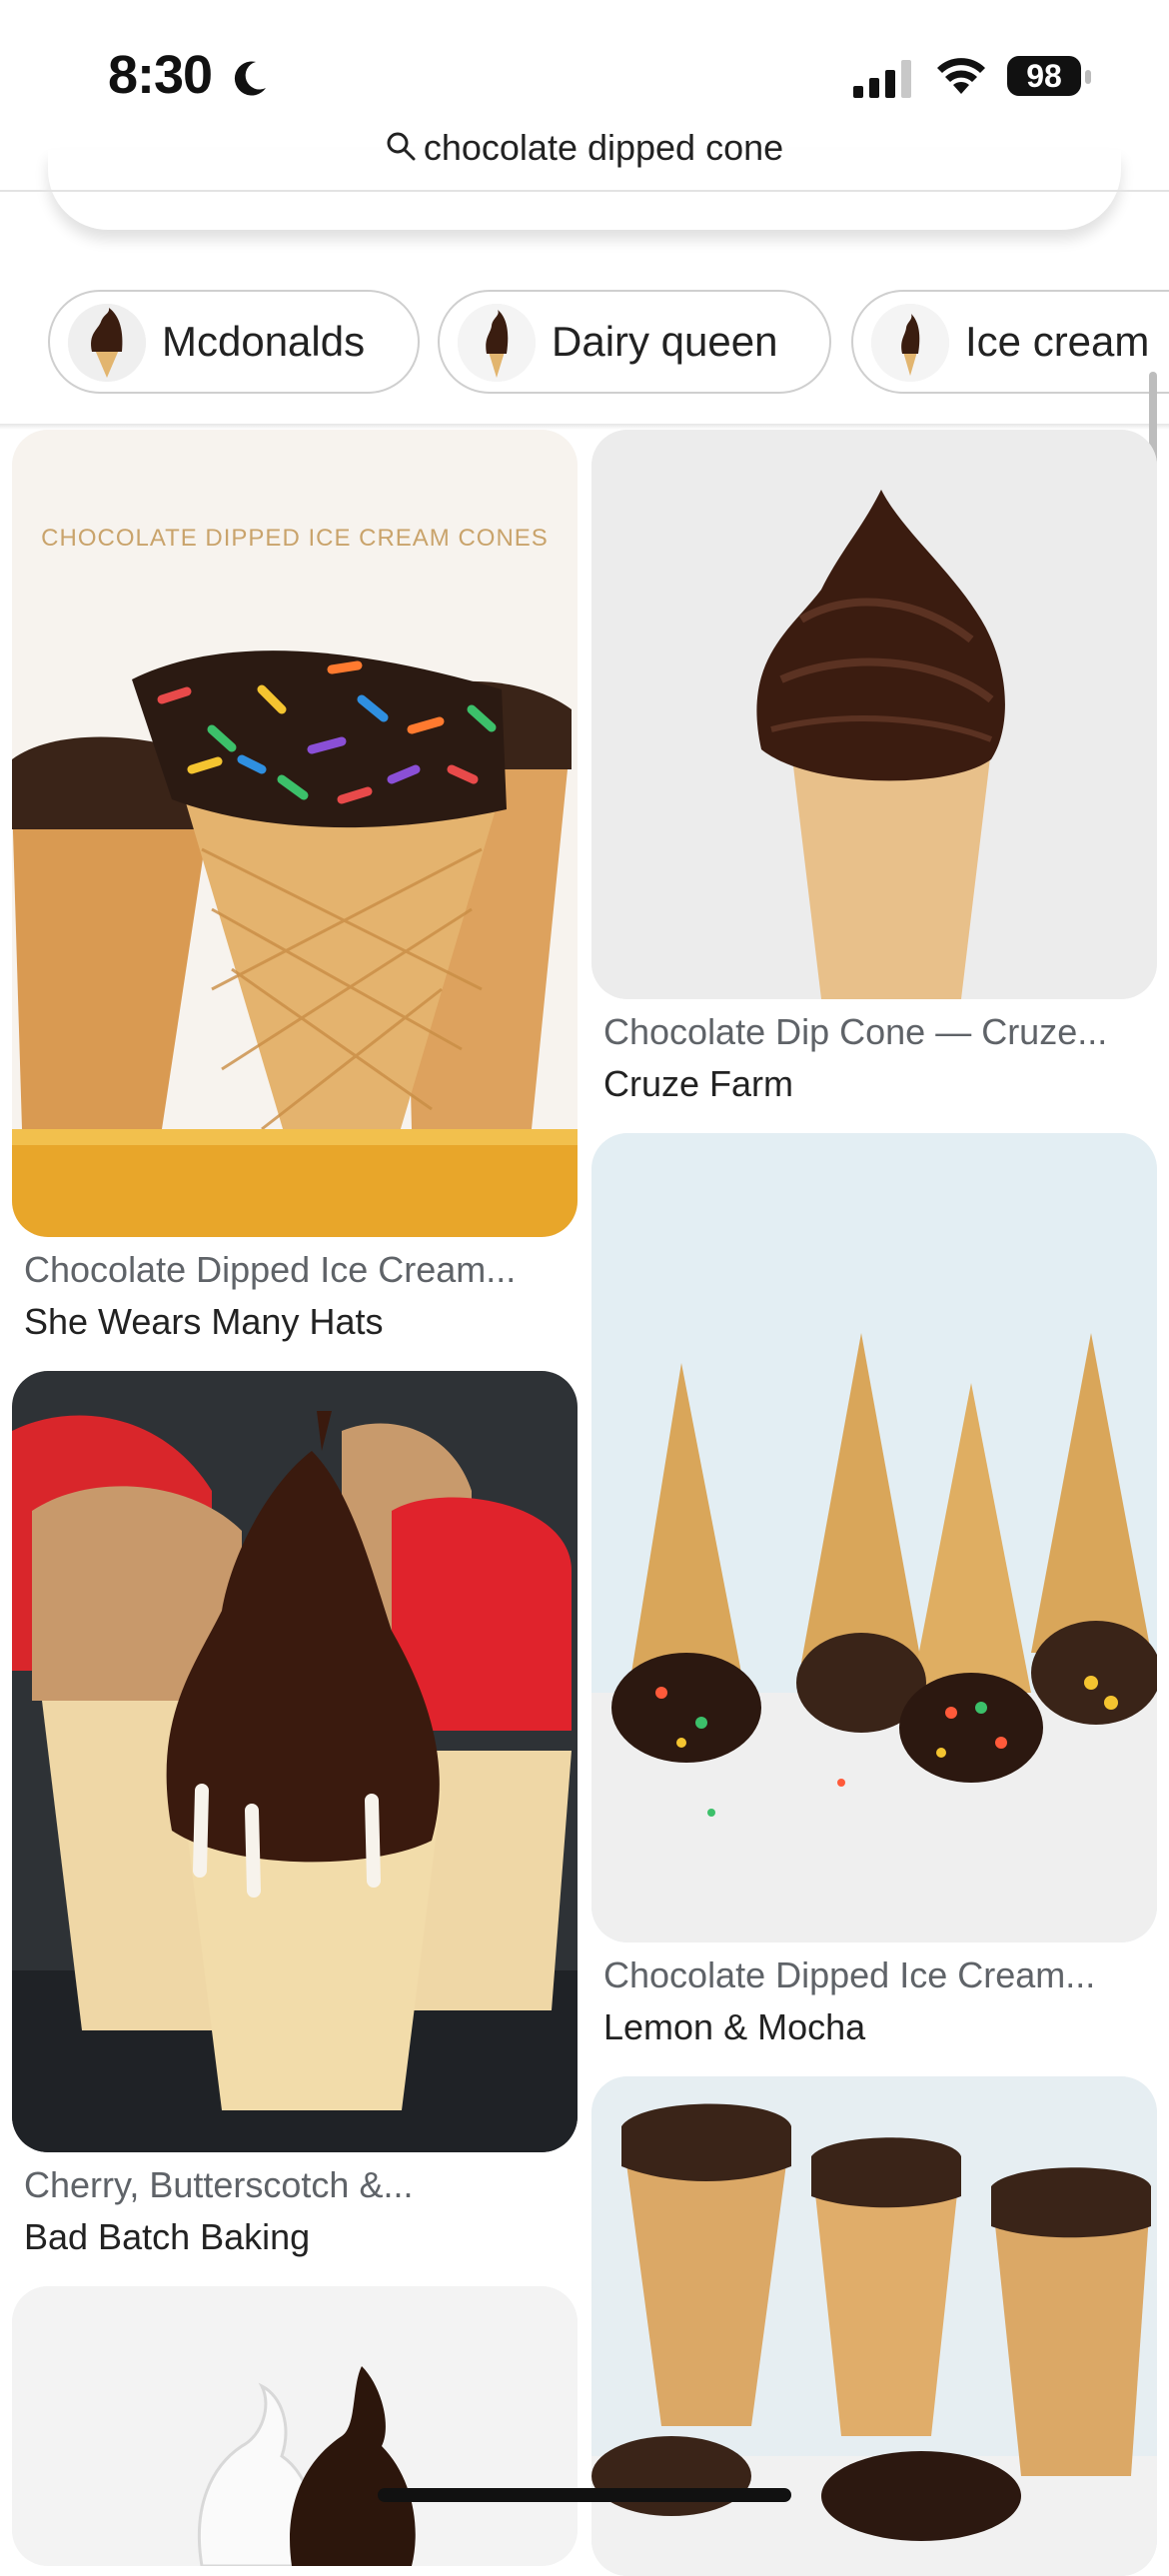  I want to click on battery-nub, so click(1088, 77).